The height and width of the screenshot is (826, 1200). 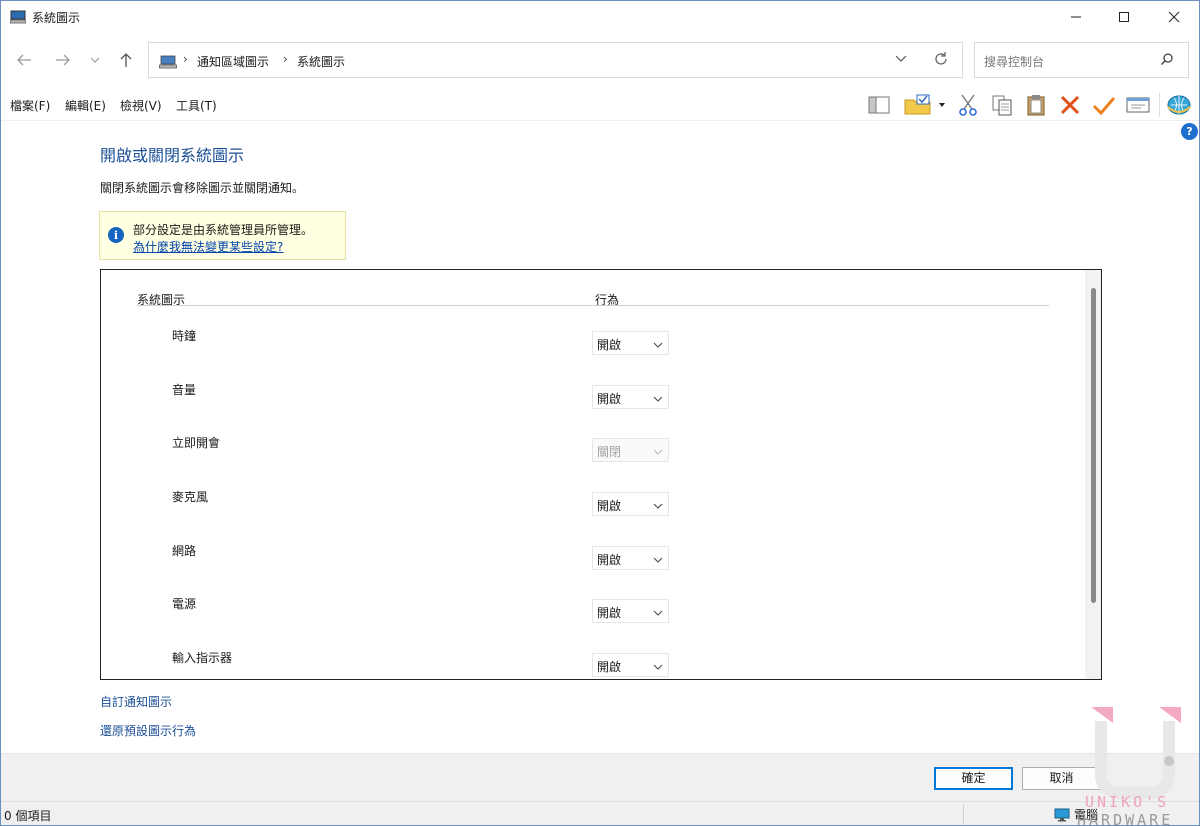 I want to click on arrow-right-icon, so click(x=63, y=60).